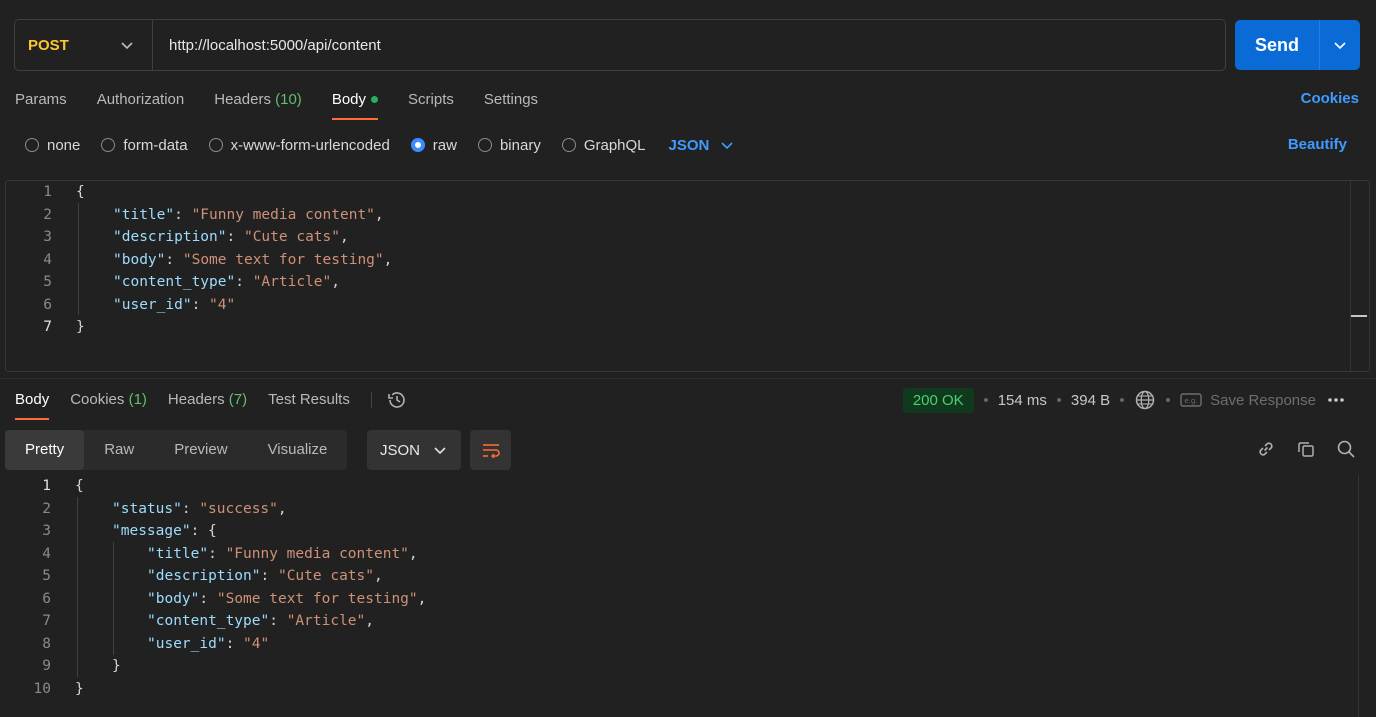 The image size is (1376, 717). Describe the element at coordinates (614, 145) in the screenshot. I see `radio-graphql-label: GraphQL` at that location.